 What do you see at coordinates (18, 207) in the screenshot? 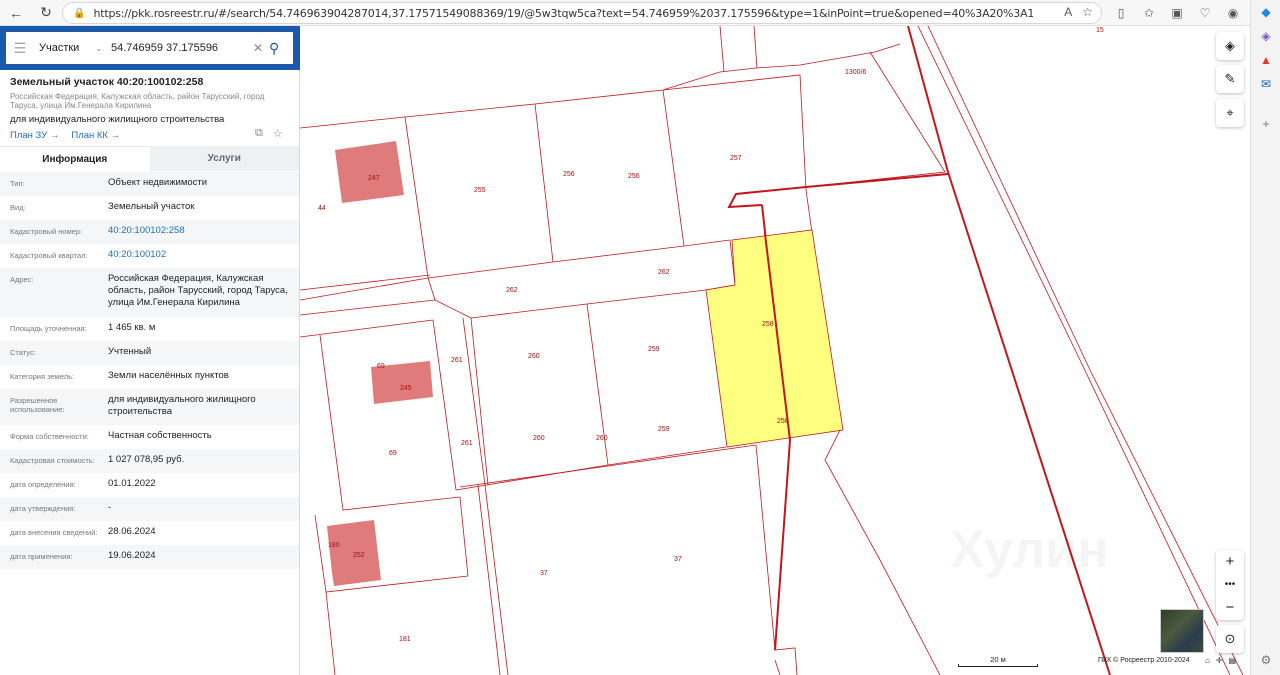
I see `info-key: Вид:` at bounding box center [18, 207].